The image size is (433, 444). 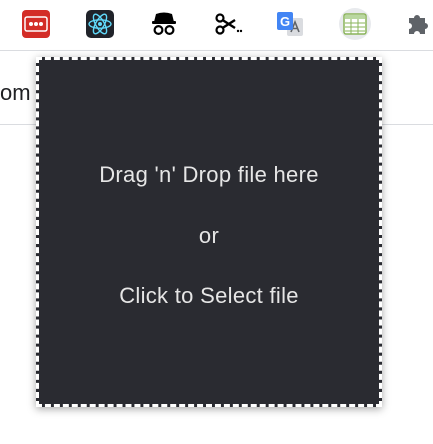 What do you see at coordinates (164, 24) in the screenshot?
I see `incognito-icon` at bounding box center [164, 24].